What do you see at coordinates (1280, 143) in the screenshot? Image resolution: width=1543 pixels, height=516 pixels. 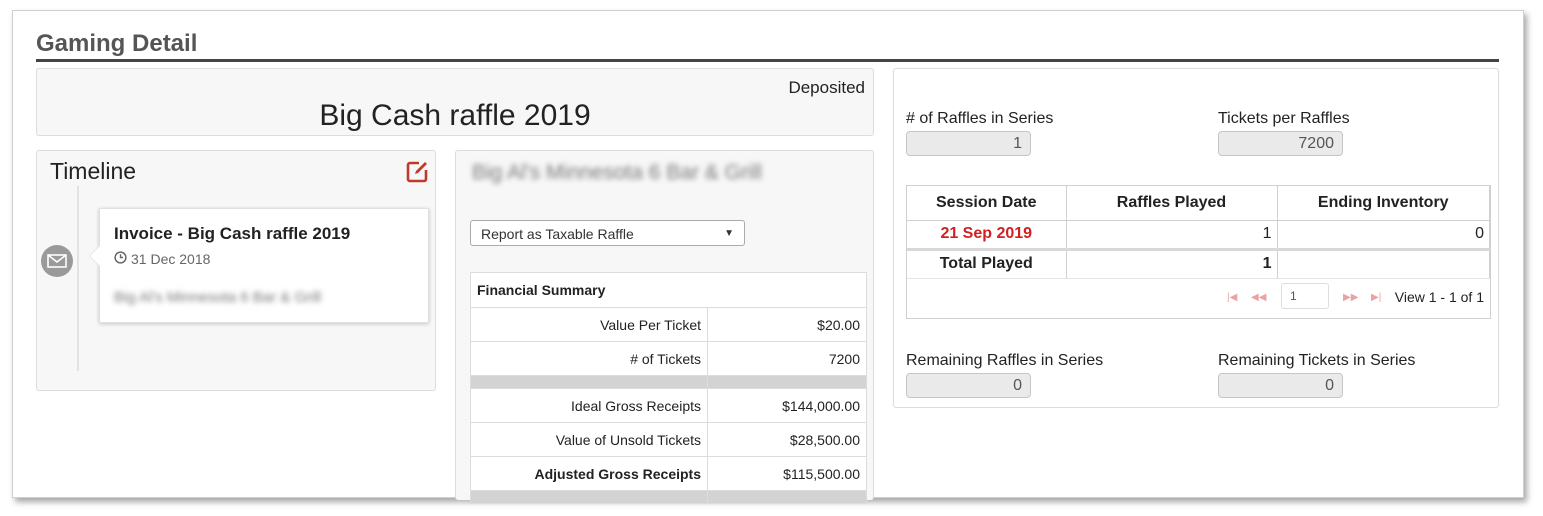 I see `tickets-per-raffle-field: 7200` at bounding box center [1280, 143].